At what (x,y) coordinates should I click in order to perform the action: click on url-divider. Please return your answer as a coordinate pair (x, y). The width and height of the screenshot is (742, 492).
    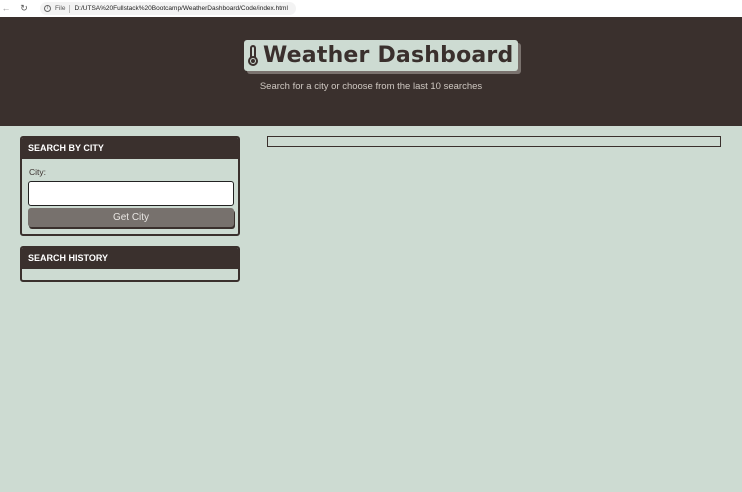
    Looking at the image, I should click on (70, 8).